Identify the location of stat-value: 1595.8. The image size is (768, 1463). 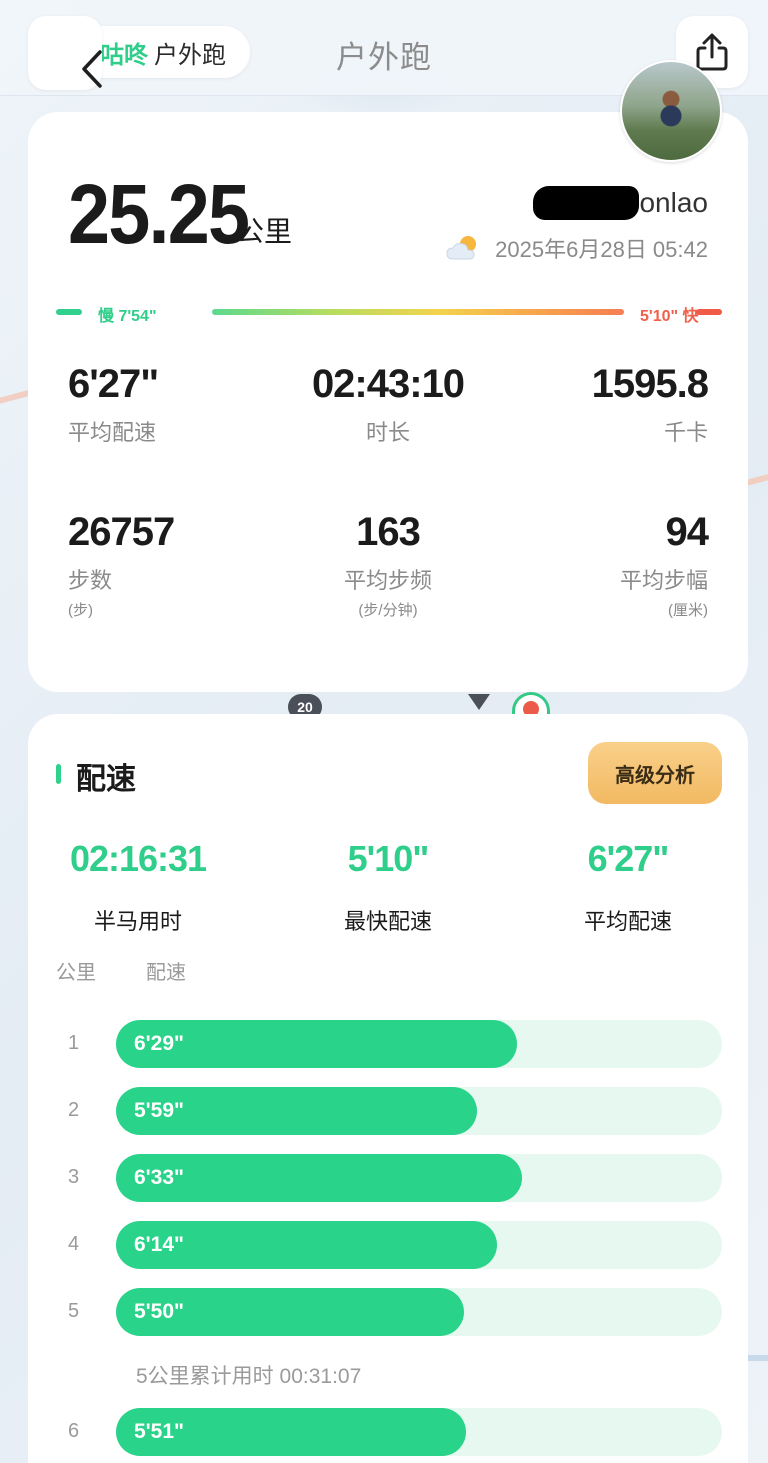
(650, 384).